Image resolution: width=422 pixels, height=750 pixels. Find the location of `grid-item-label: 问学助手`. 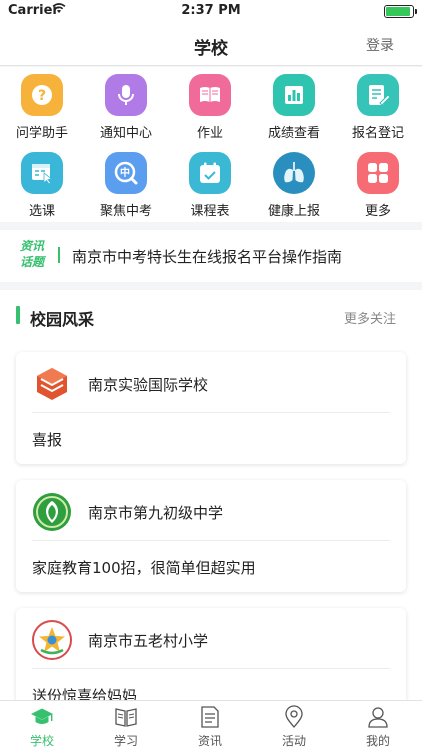

grid-item-label: 问学助手 is located at coordinates (41, 133).